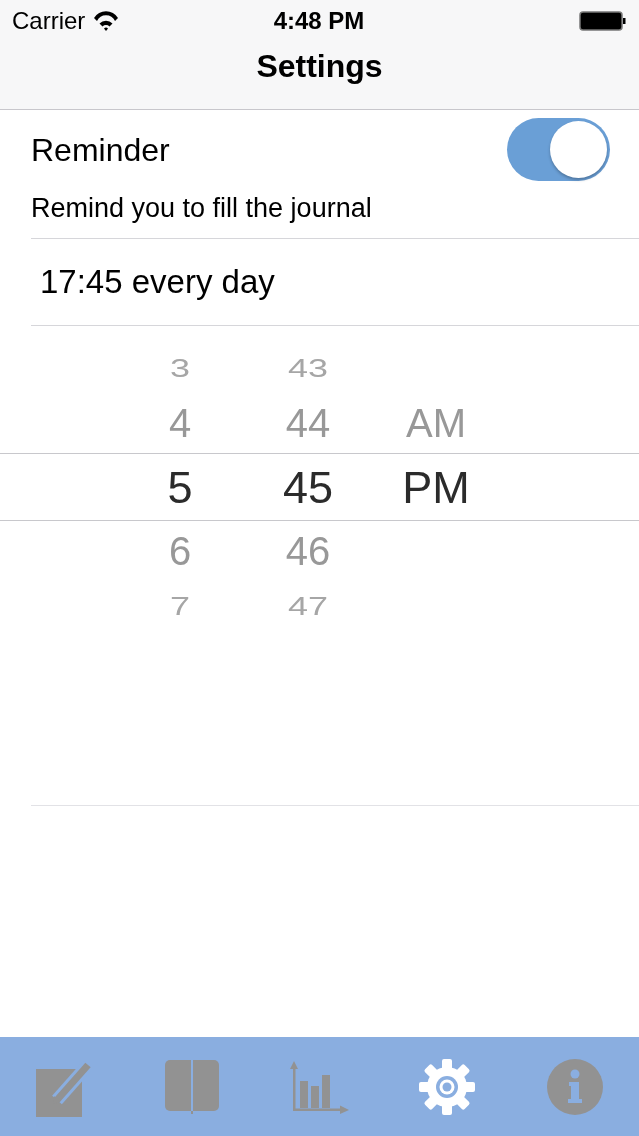 This screenshot has height=1136, width=639. I want to click on picker-option: 46, so click(308, 551).